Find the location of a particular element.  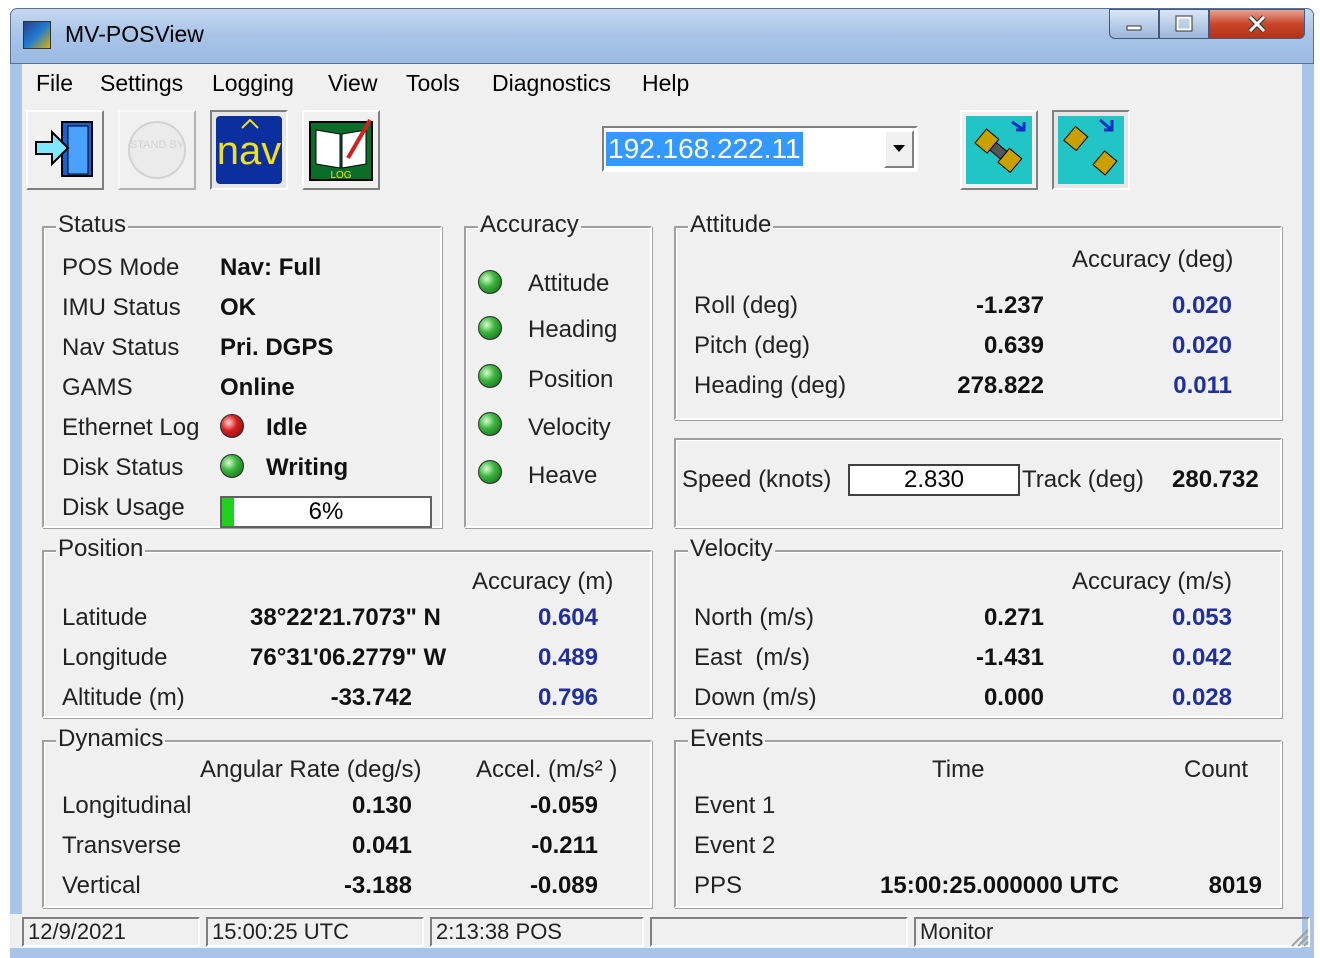

pps-time: 15:00:25.000000 UTC is located at coordinates (999, 885).